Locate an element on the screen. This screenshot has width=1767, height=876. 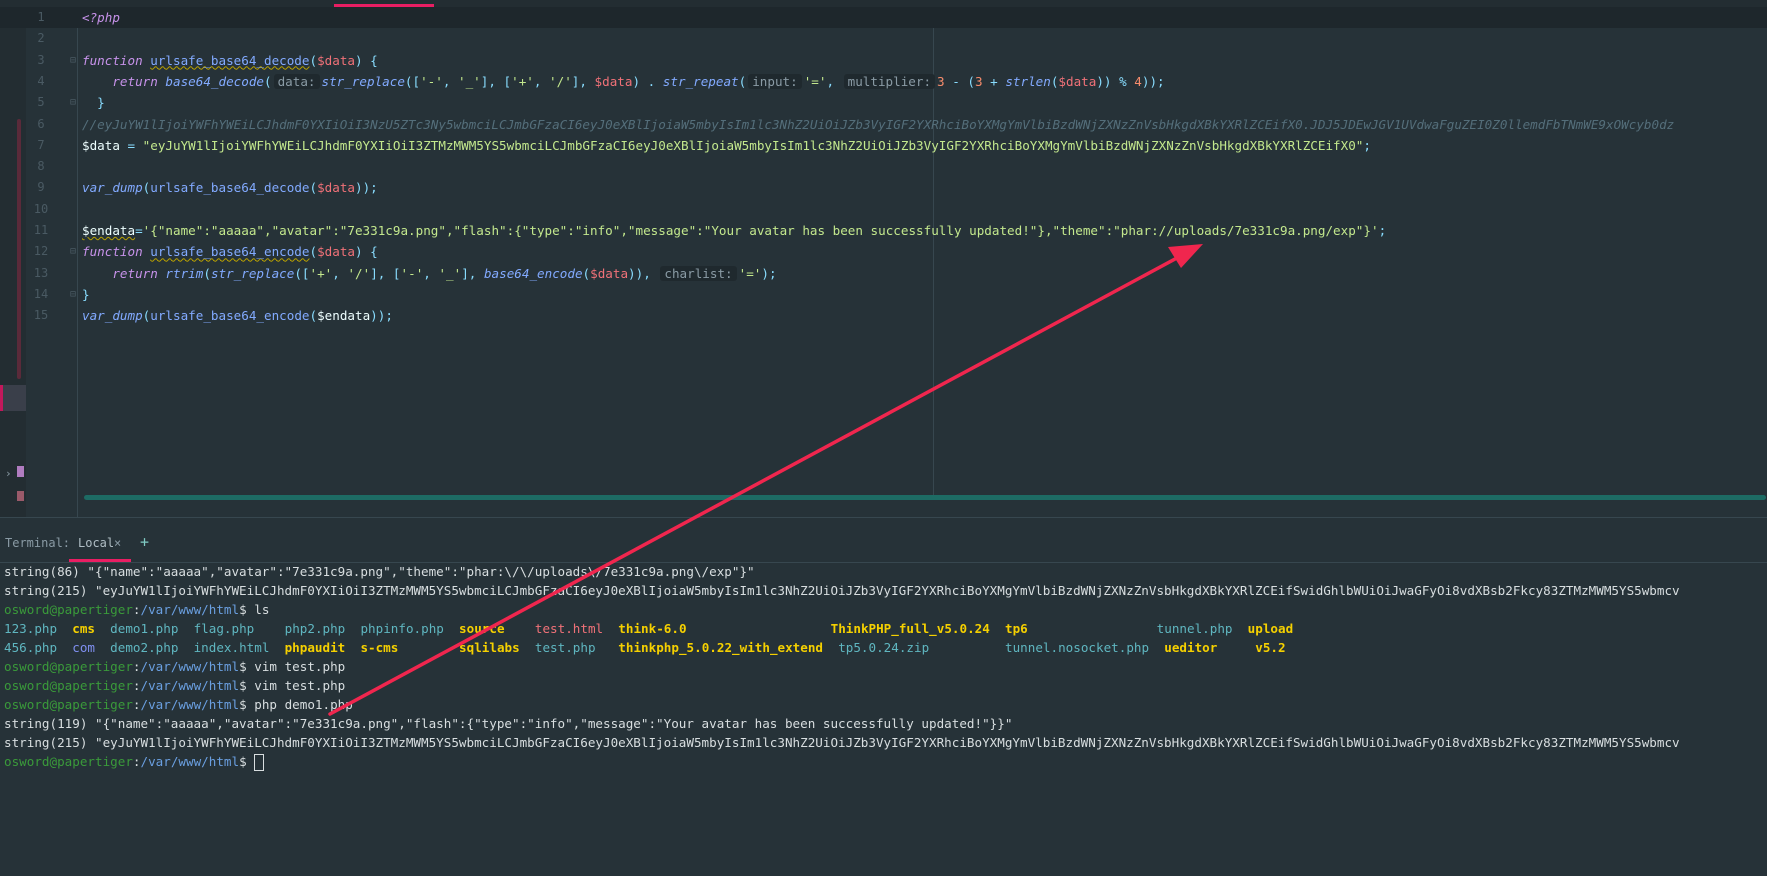
terminal-text: cms is located at coordinates (83, 628).